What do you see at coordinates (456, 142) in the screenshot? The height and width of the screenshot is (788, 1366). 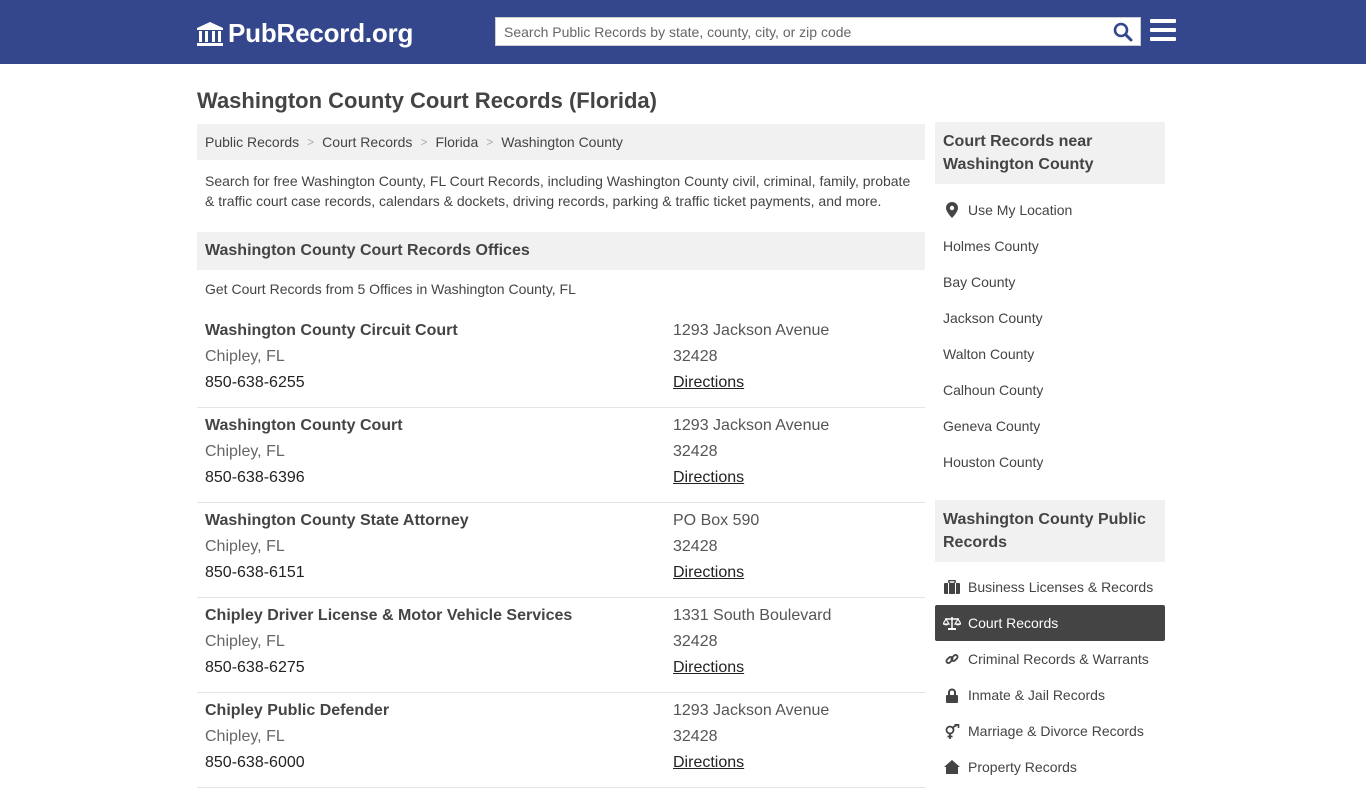 I see `breadcrumb-florida: Florida` at bounding box center [456, 142].